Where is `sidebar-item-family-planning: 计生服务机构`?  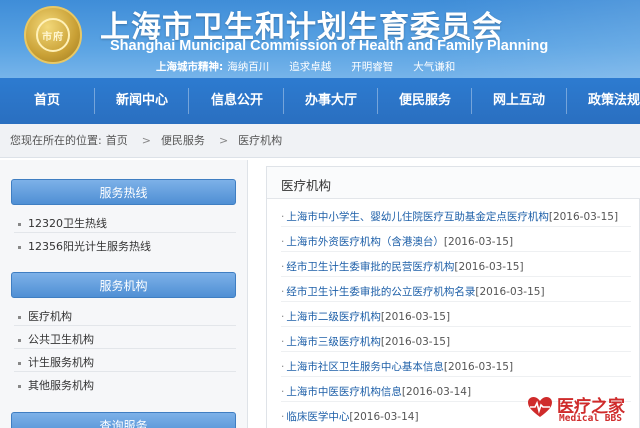 sidebar-item-family-planning: 计生服务机构 is located at coordinates (56, 362).